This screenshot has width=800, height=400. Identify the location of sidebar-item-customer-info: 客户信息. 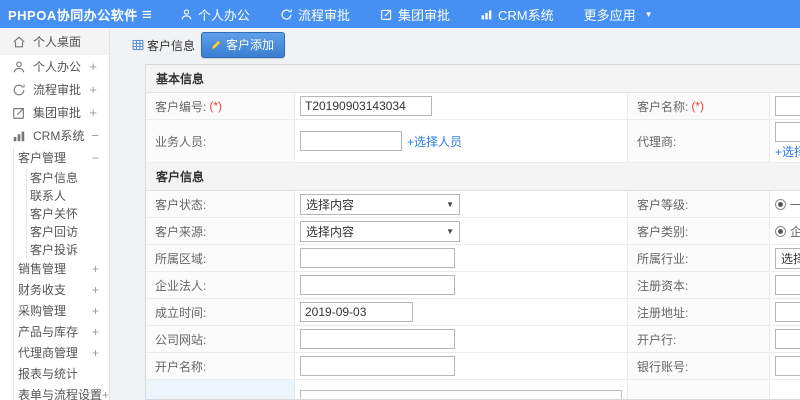
(68, 177).